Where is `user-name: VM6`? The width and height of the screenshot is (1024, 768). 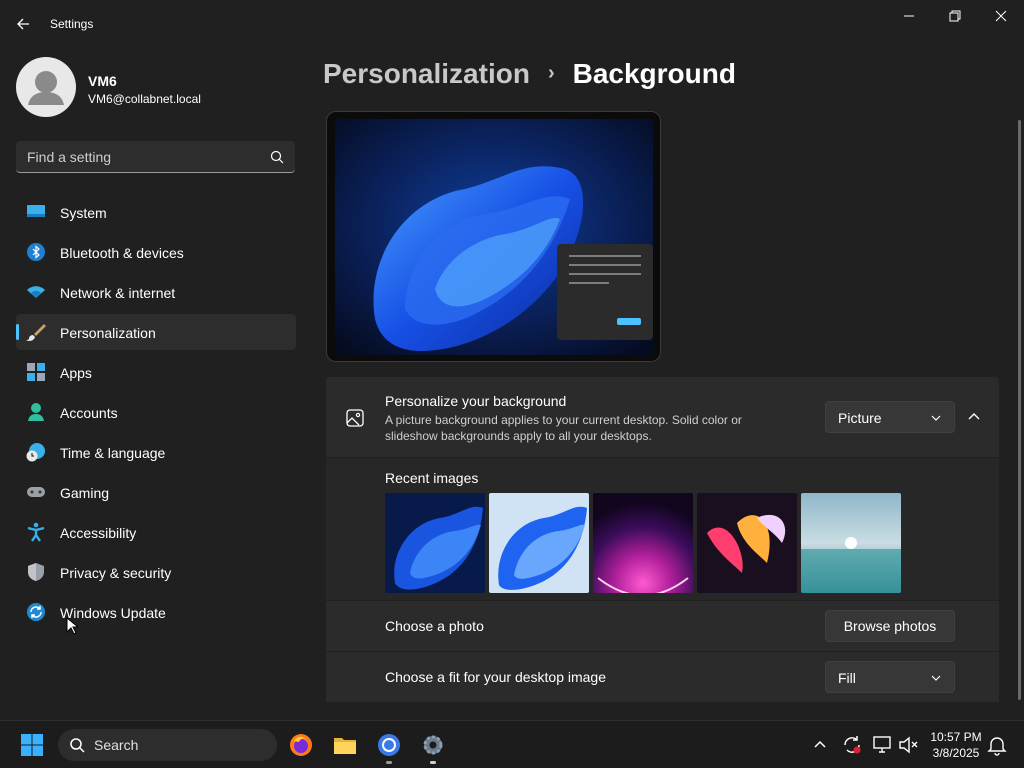
user-name: VM6 is located at coordinates (102, 81).